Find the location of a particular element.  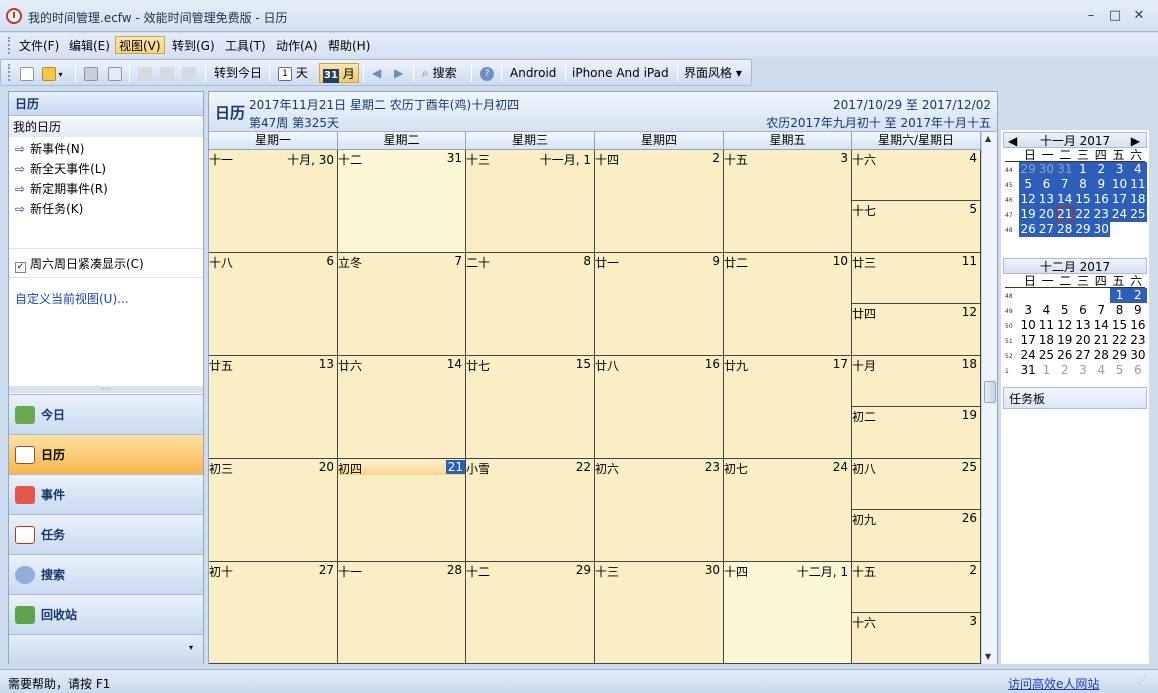

mini-day: 16 is located at coordinates (1138, 325).